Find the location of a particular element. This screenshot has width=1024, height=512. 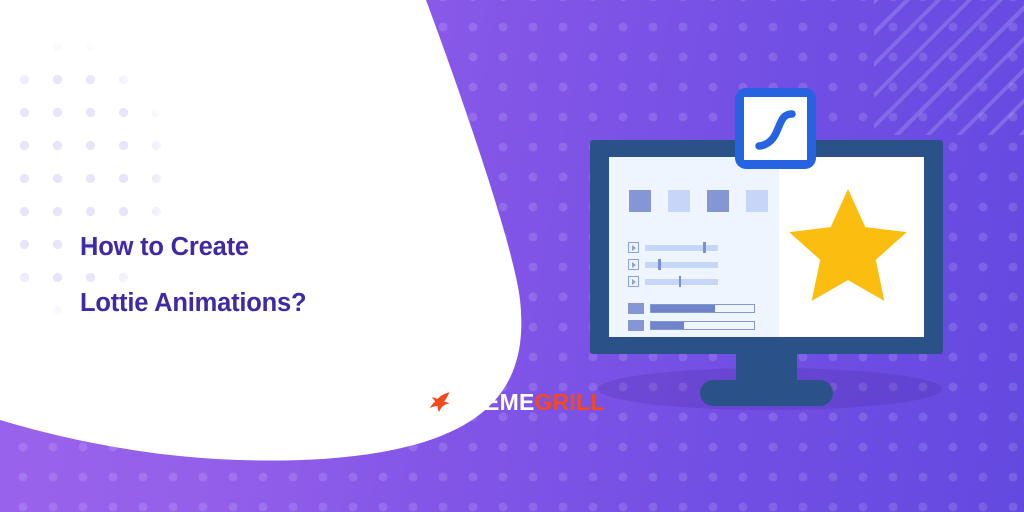

logo-word-theme: THEME is located at coordinates (494, 401).